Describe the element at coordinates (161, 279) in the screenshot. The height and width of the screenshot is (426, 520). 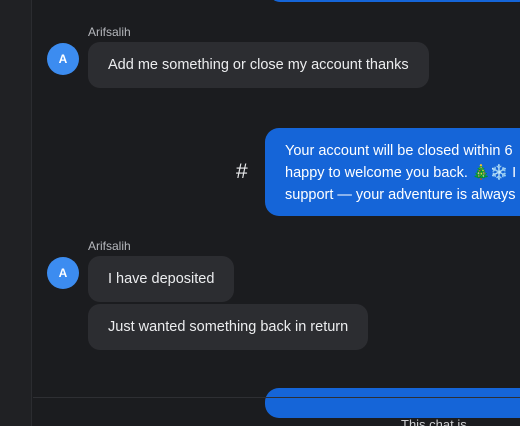
I see `incoming-message: I have deposited` at that location.